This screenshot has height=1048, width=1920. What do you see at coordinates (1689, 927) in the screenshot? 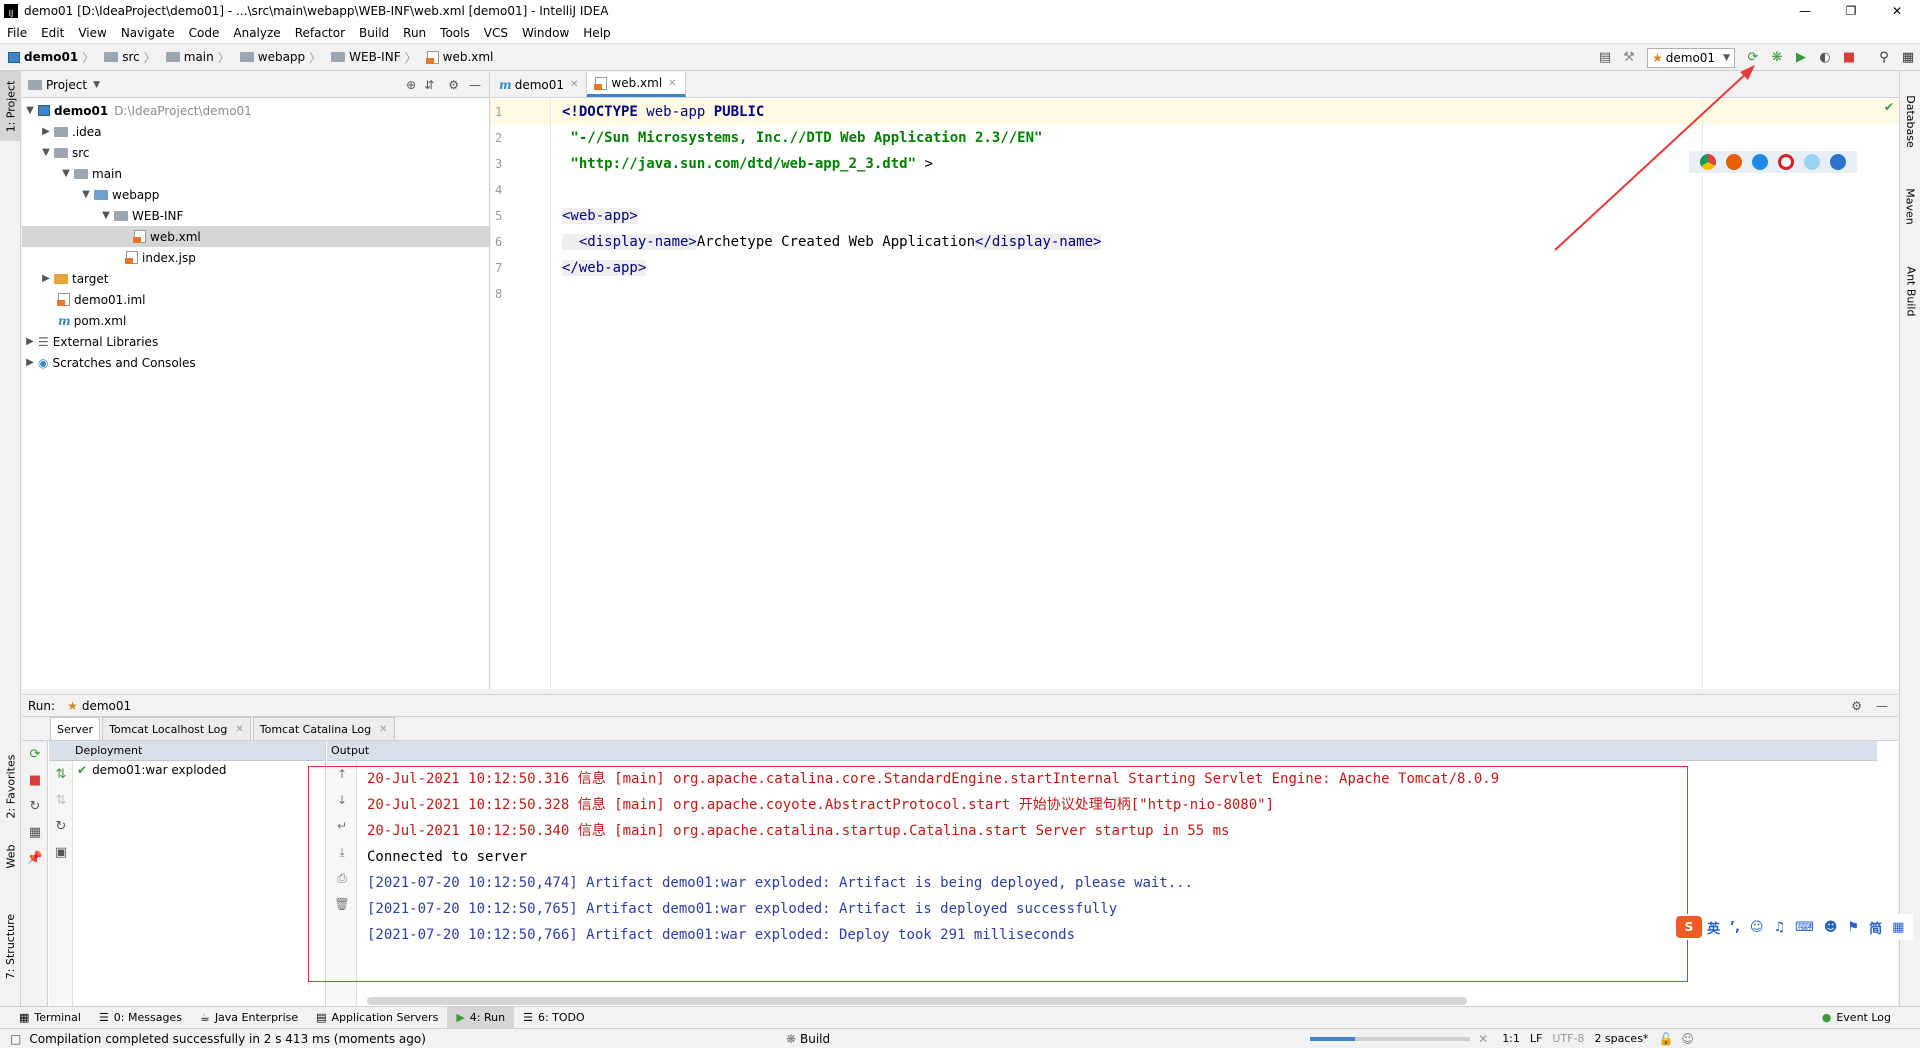
I see `sogou-logo-icon: S` at bounding box center [1689, 927].